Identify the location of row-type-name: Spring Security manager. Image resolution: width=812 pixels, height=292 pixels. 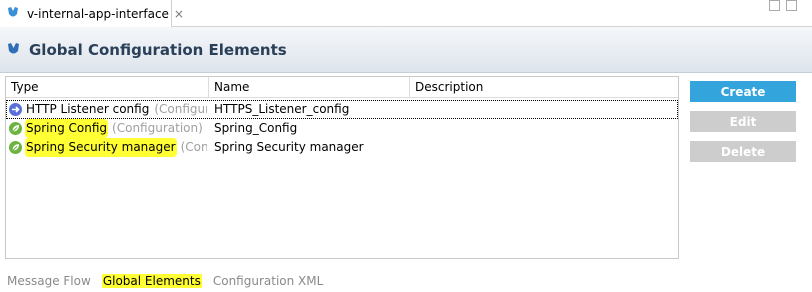
(101, 147).